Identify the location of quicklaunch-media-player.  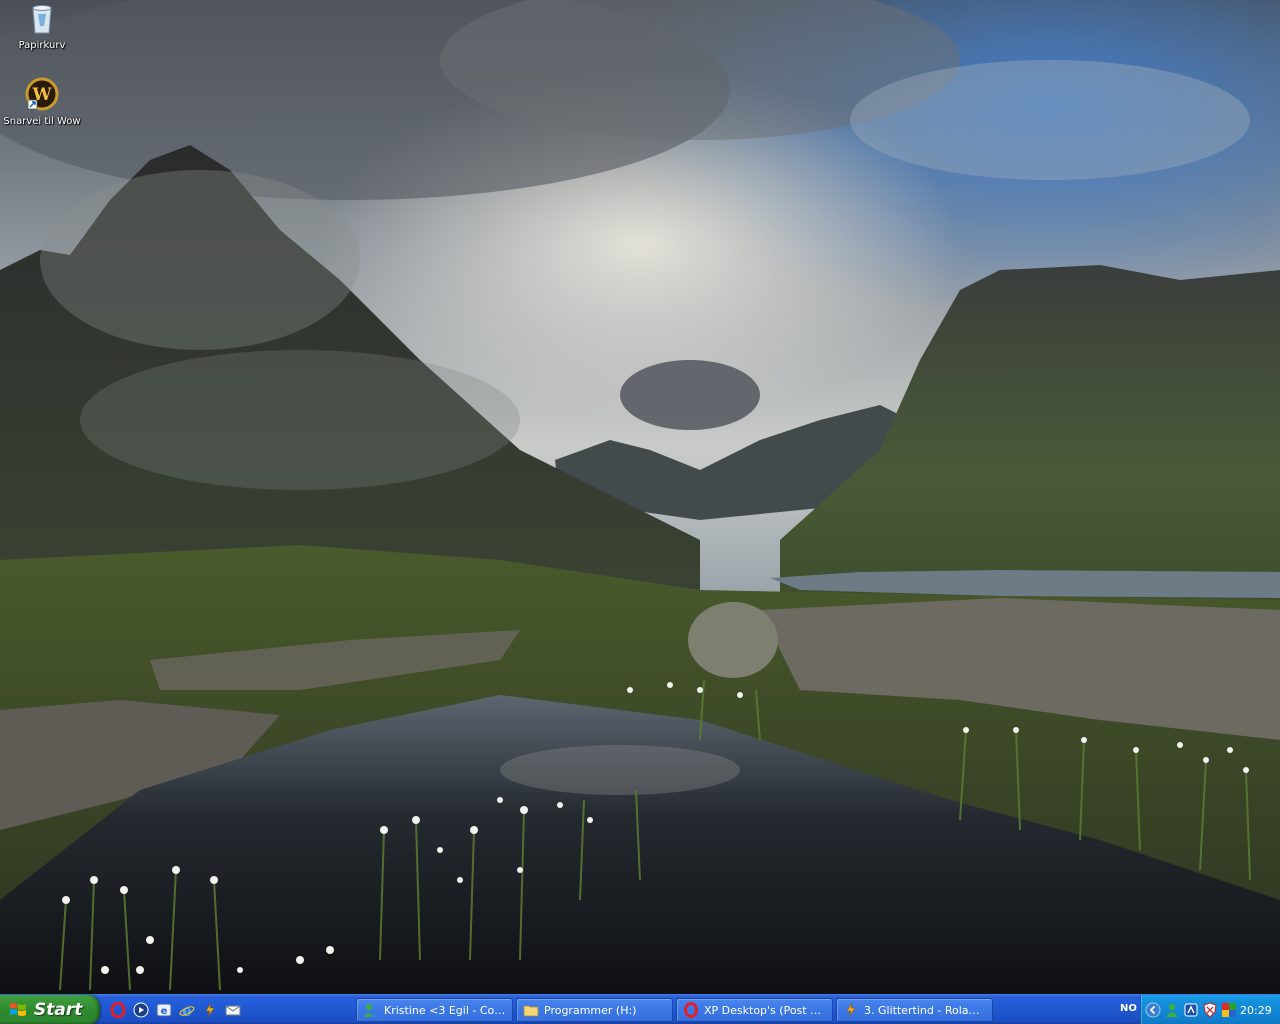
(141, 1010).